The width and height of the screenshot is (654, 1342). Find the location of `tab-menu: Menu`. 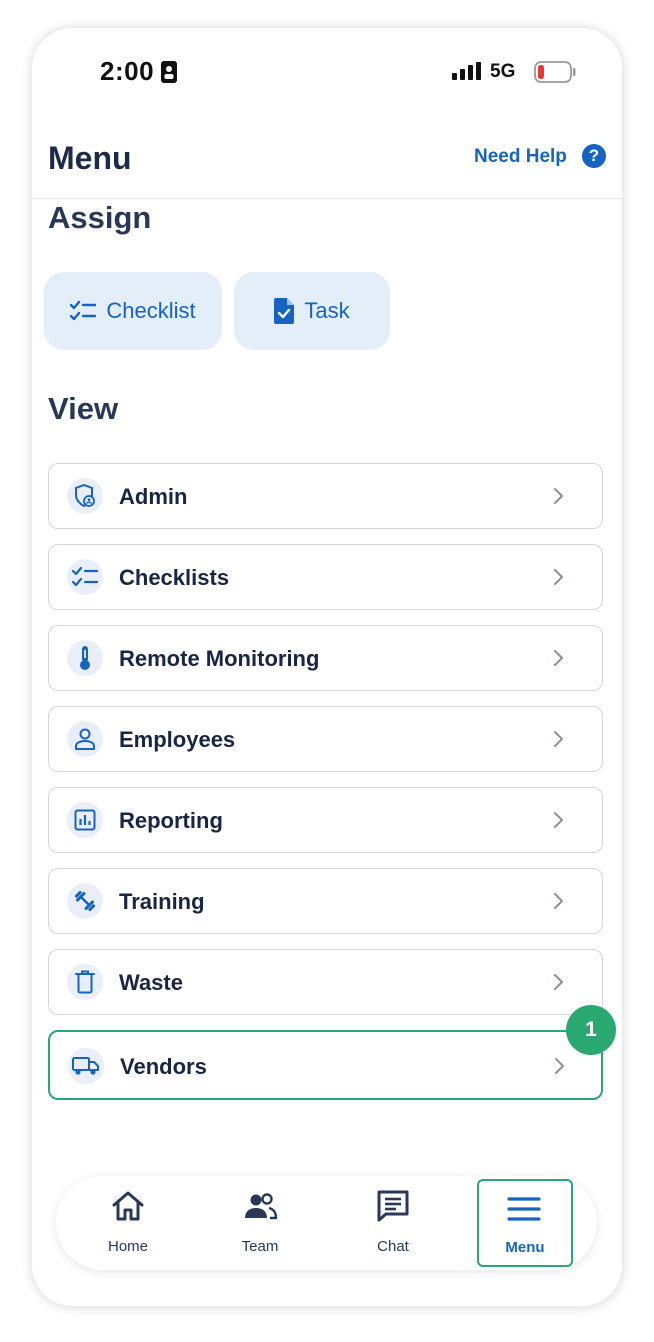

tab-menu: Menu is located at coordinates (525, 1223).